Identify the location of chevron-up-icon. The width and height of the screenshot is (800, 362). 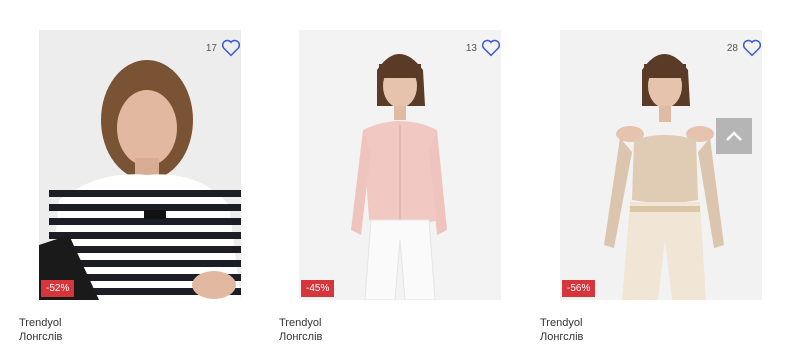
(734, 136).